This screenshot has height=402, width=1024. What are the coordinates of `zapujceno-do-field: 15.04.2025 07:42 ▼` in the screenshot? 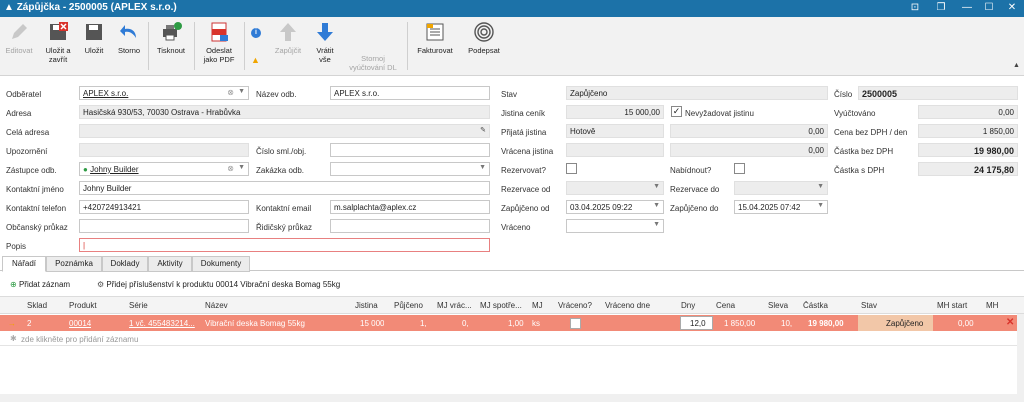 It's located at (781, 207).